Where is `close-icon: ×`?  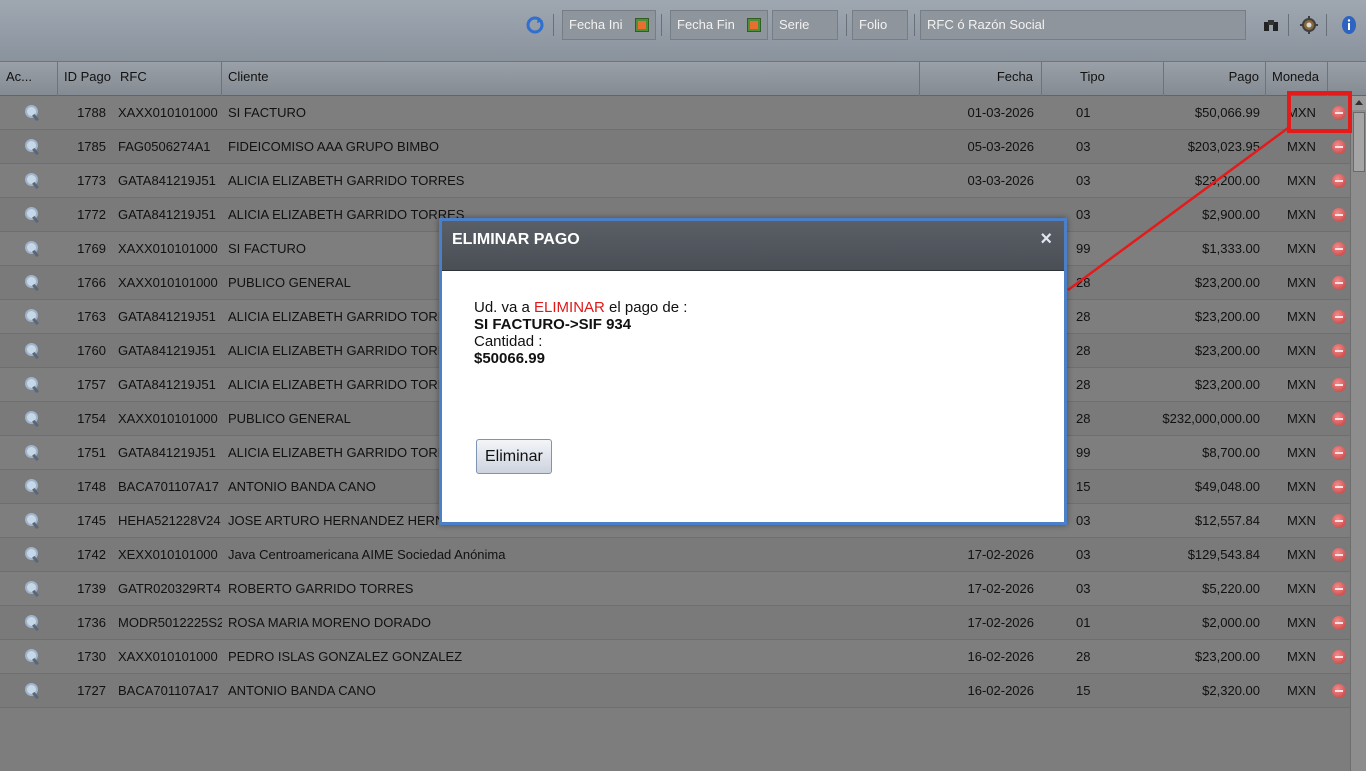 close-icon: × is located at coordinates (1046, 239).